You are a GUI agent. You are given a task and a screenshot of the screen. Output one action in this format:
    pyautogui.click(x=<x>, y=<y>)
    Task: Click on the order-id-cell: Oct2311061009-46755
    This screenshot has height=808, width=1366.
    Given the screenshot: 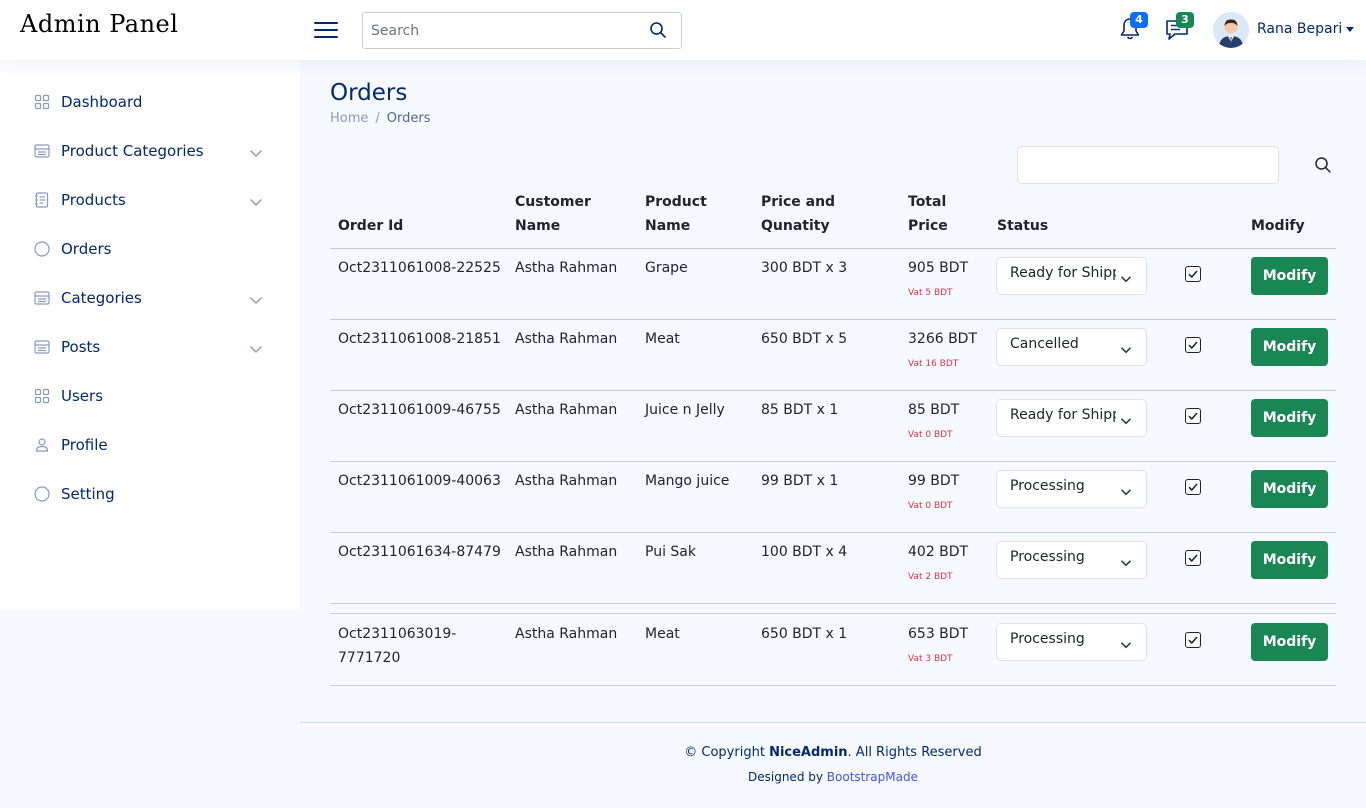 What is the action you would take?
    pyautogui.click(x=419, y=410)
    